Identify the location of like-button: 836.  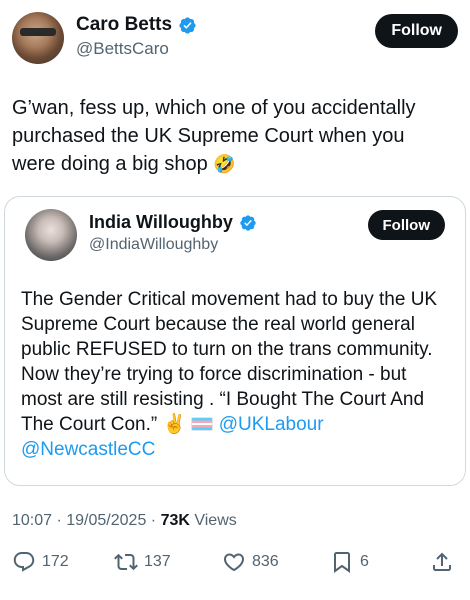
(250, 562).